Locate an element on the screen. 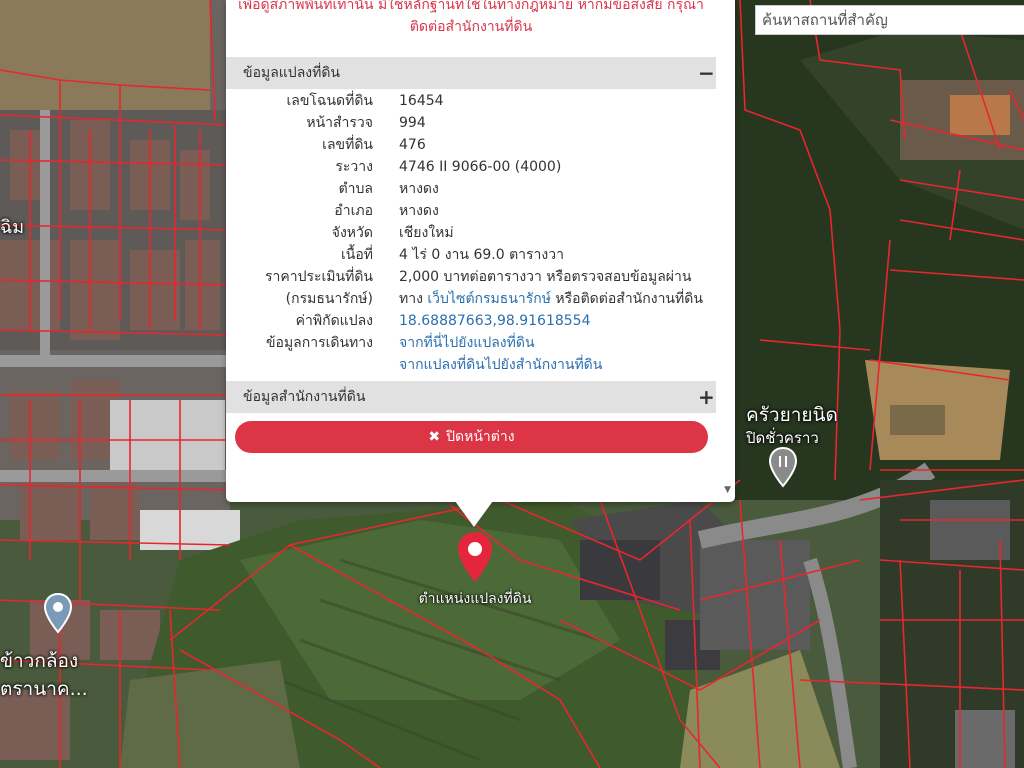  subdistrict-label: ตำบล is located at coordinates (355, 189).